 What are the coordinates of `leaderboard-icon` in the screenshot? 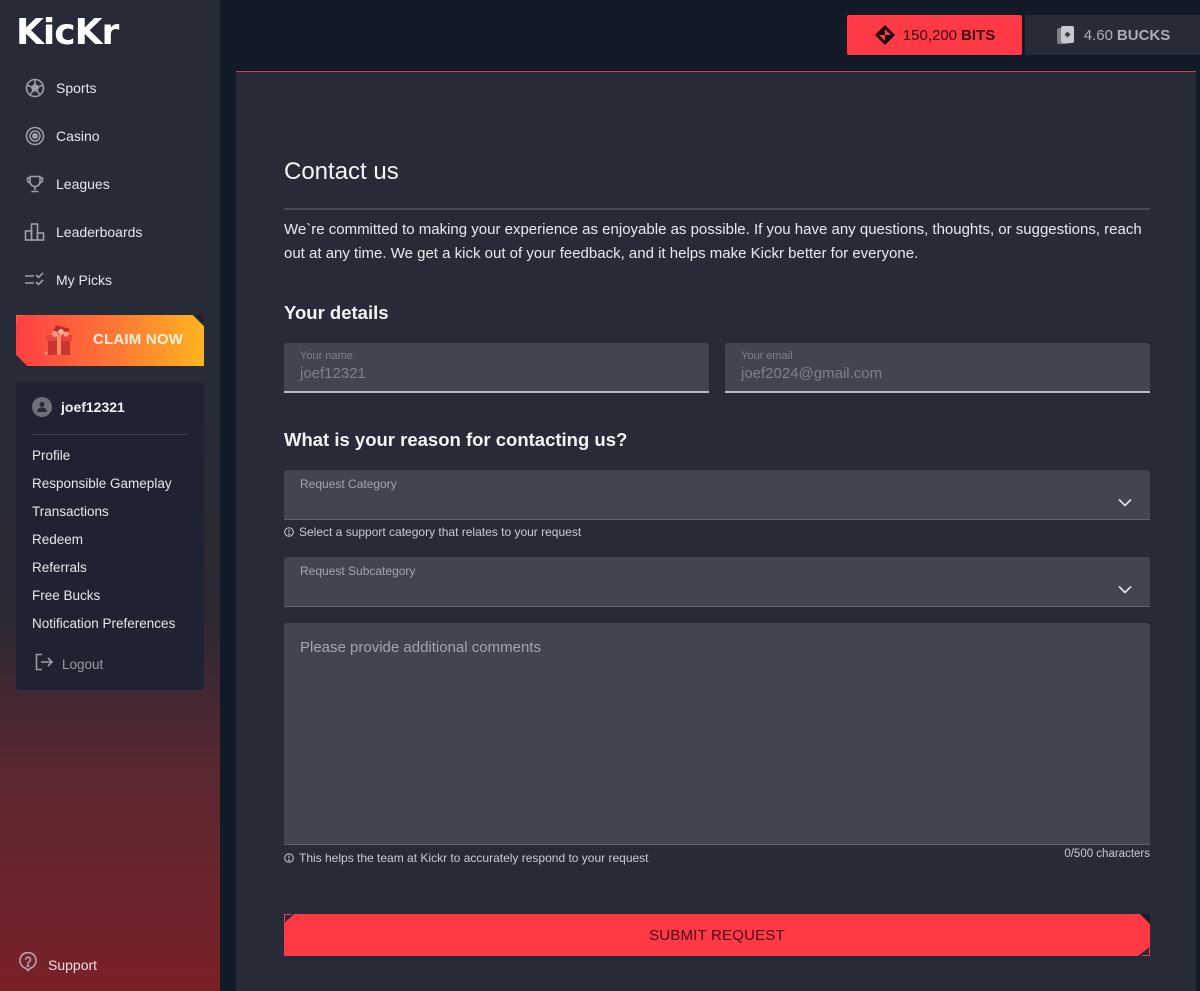 It's located at (35, 232).